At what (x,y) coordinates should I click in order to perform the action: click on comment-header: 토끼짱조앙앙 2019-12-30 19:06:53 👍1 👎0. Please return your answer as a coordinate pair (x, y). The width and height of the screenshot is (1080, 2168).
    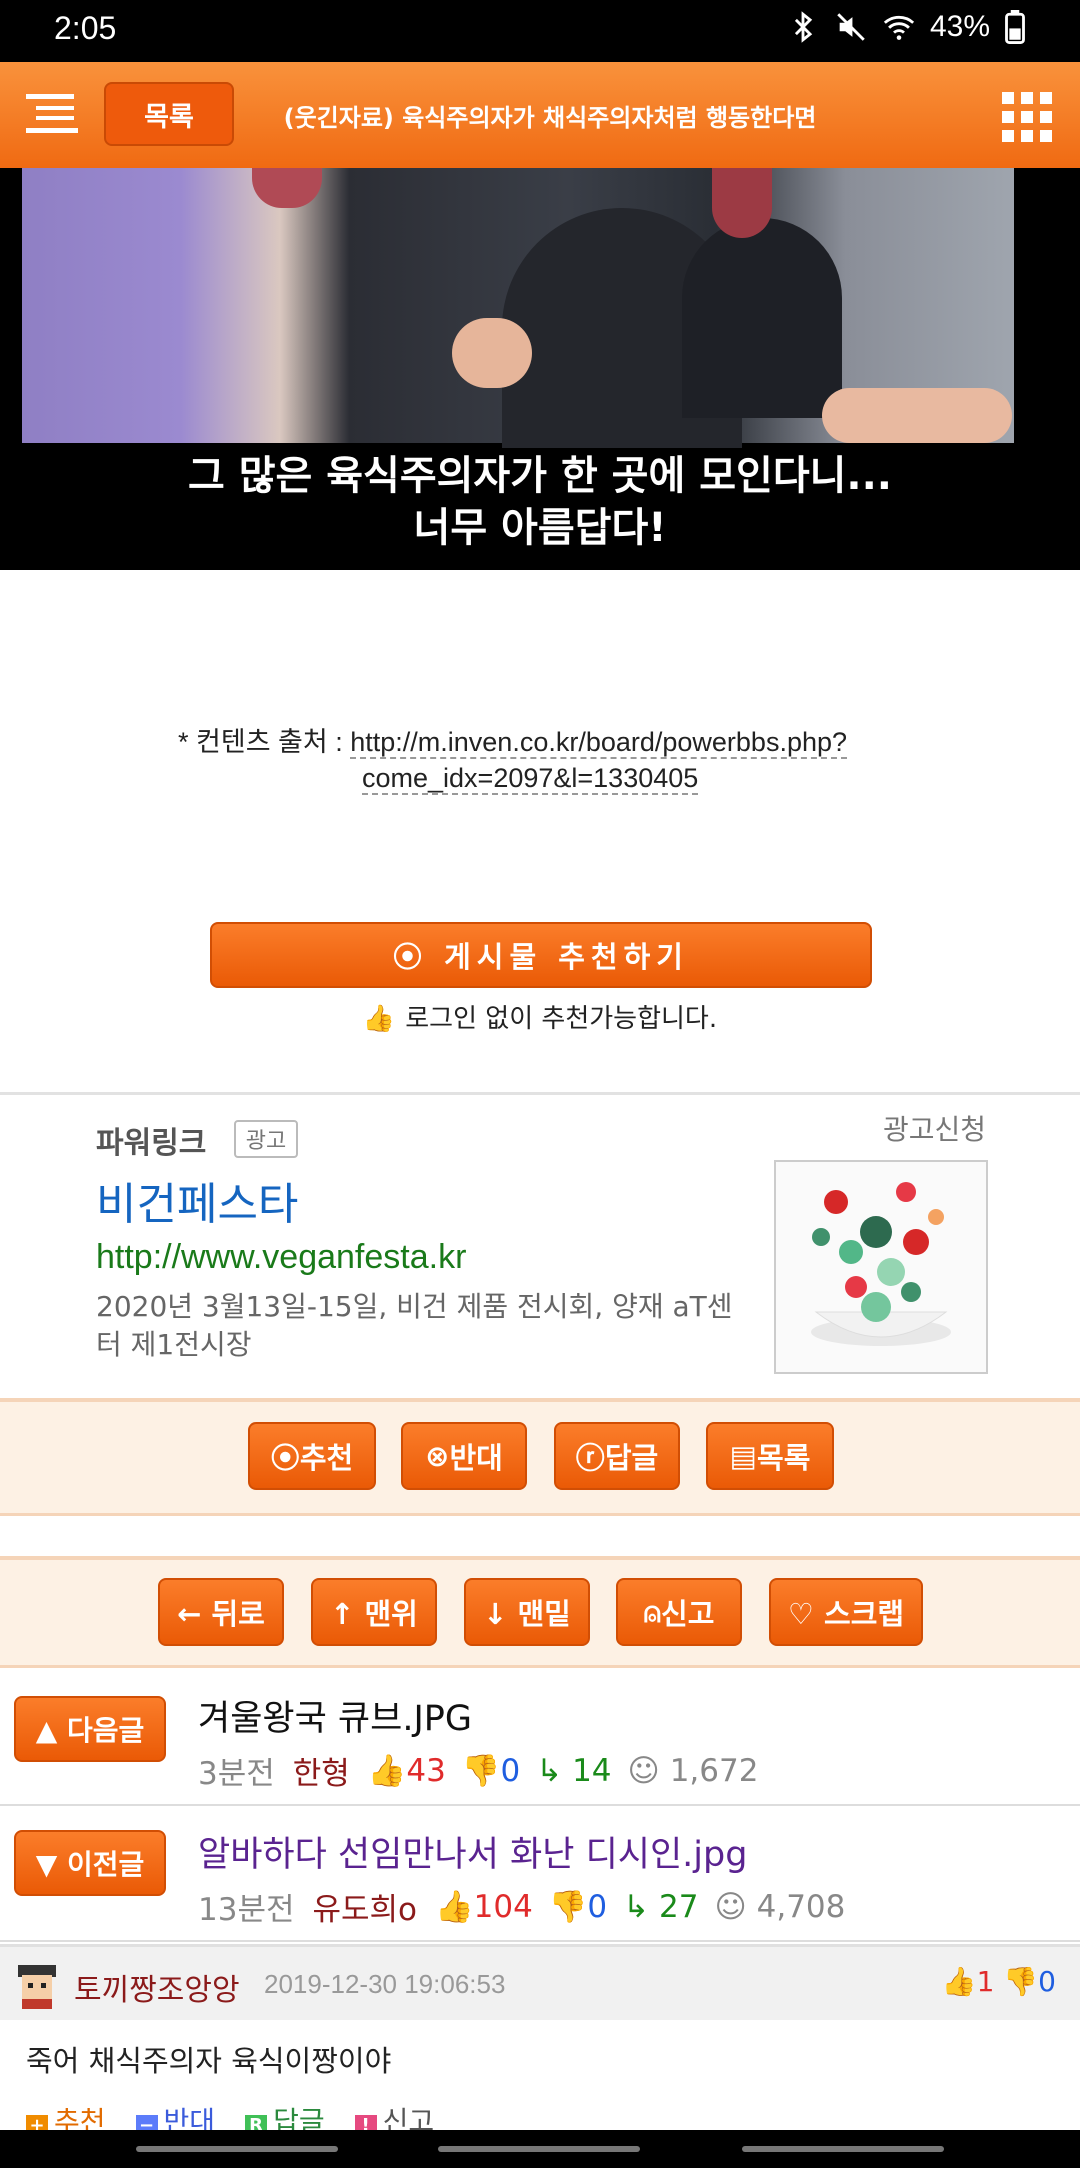
    Looking at the image, I should click on (540, 1982).